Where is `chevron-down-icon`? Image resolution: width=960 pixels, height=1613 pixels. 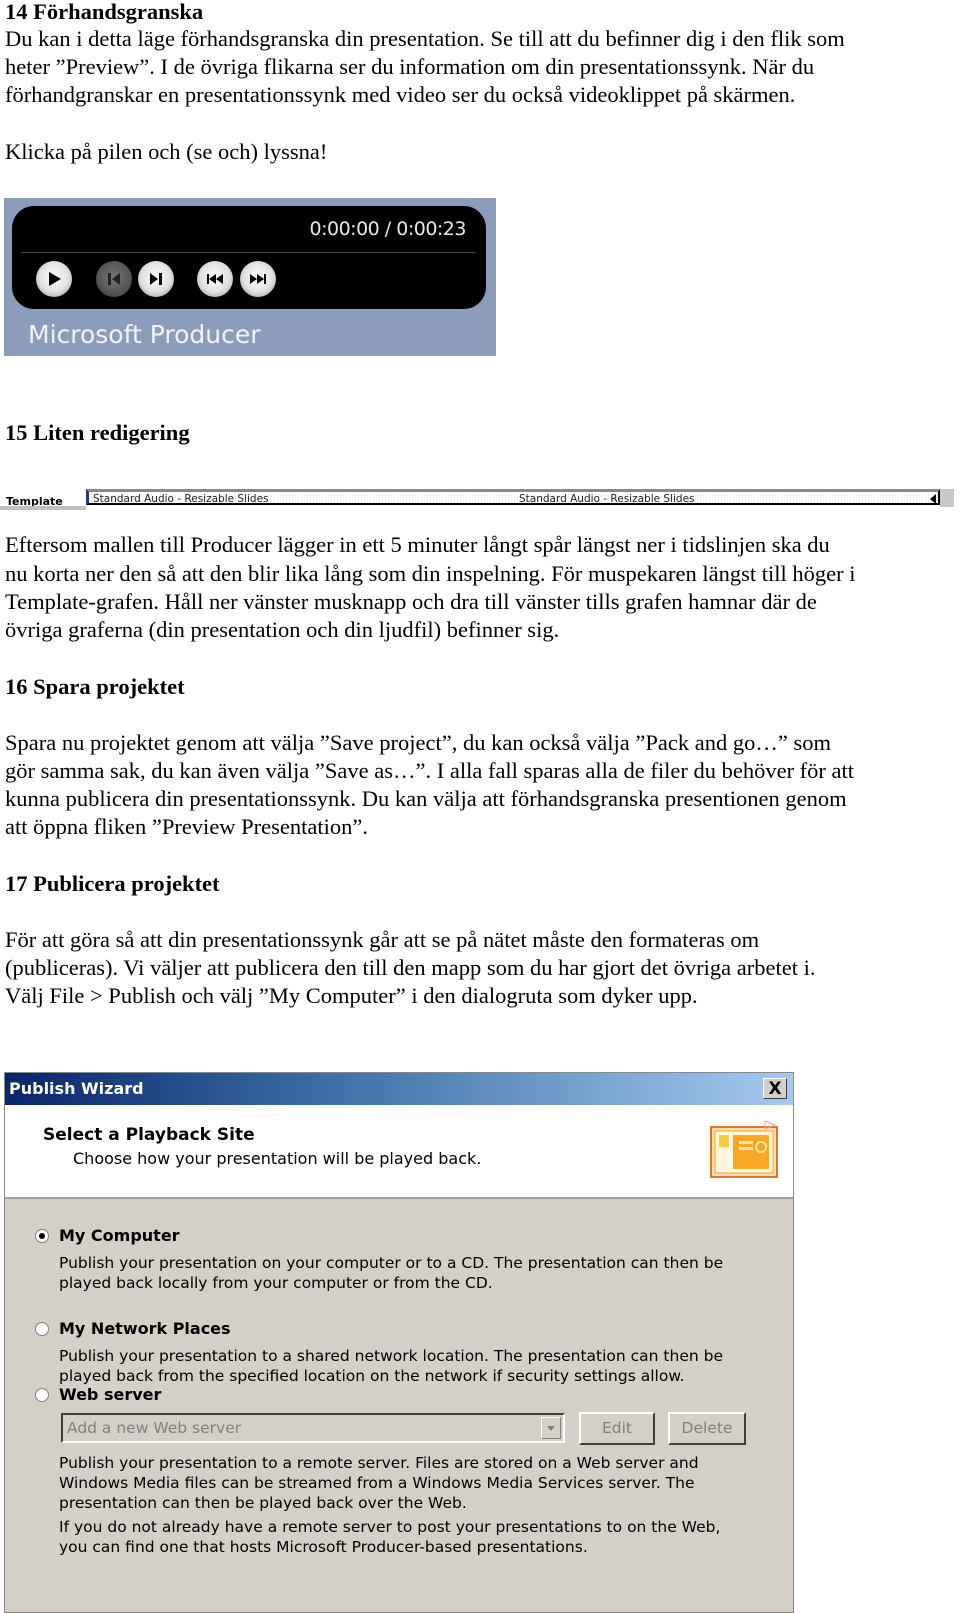 chevron-down-icon is located at coordinates (551, 1428).